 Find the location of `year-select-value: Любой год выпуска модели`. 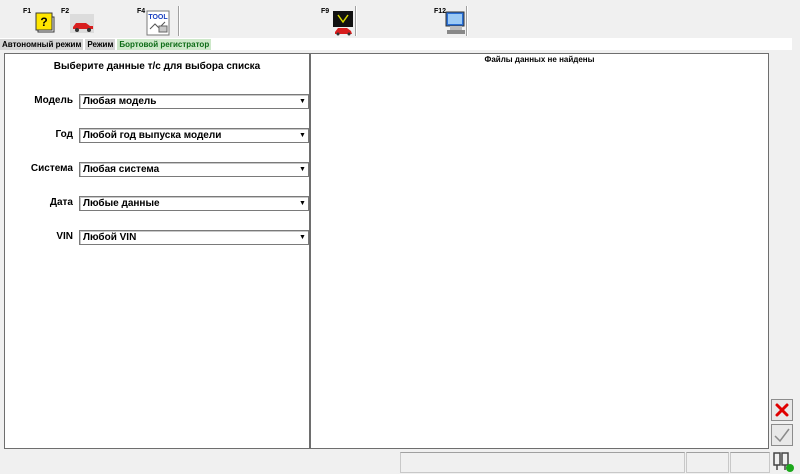

year-select-value: Любой год выпуска модели is located at coordinates (152, 135).